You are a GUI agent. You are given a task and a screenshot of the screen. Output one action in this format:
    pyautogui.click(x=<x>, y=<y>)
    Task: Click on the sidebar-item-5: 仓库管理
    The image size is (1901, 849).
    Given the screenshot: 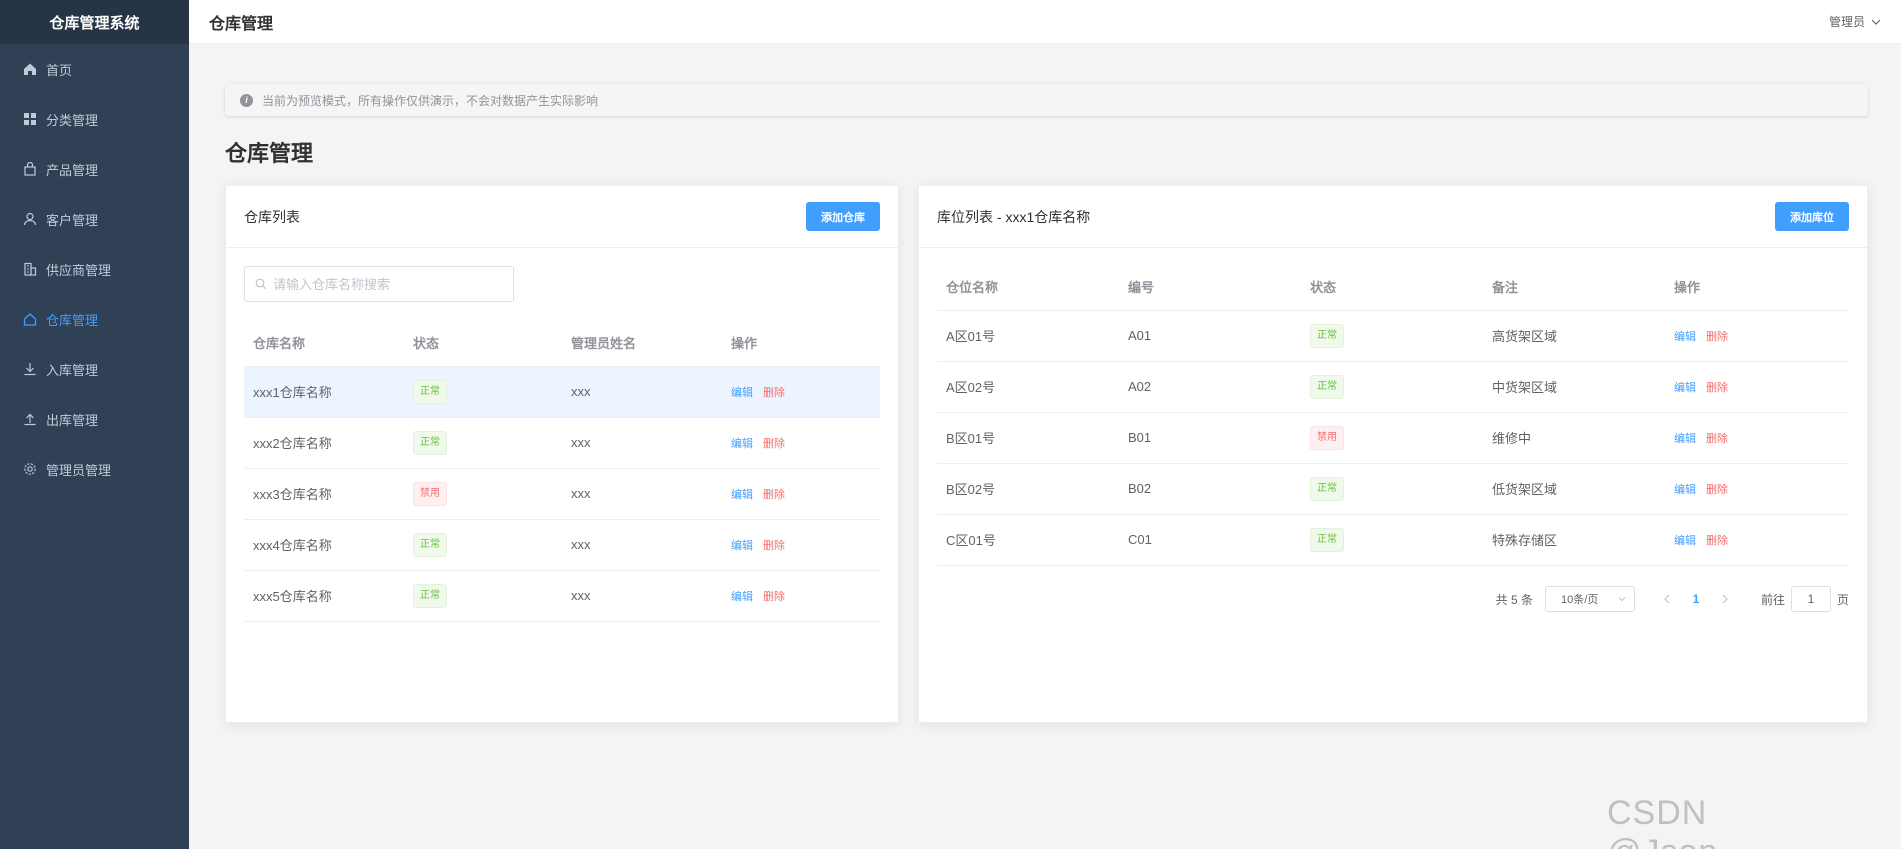 What is the action you would take?
    pyautogui.click(x=94, y=319)
    